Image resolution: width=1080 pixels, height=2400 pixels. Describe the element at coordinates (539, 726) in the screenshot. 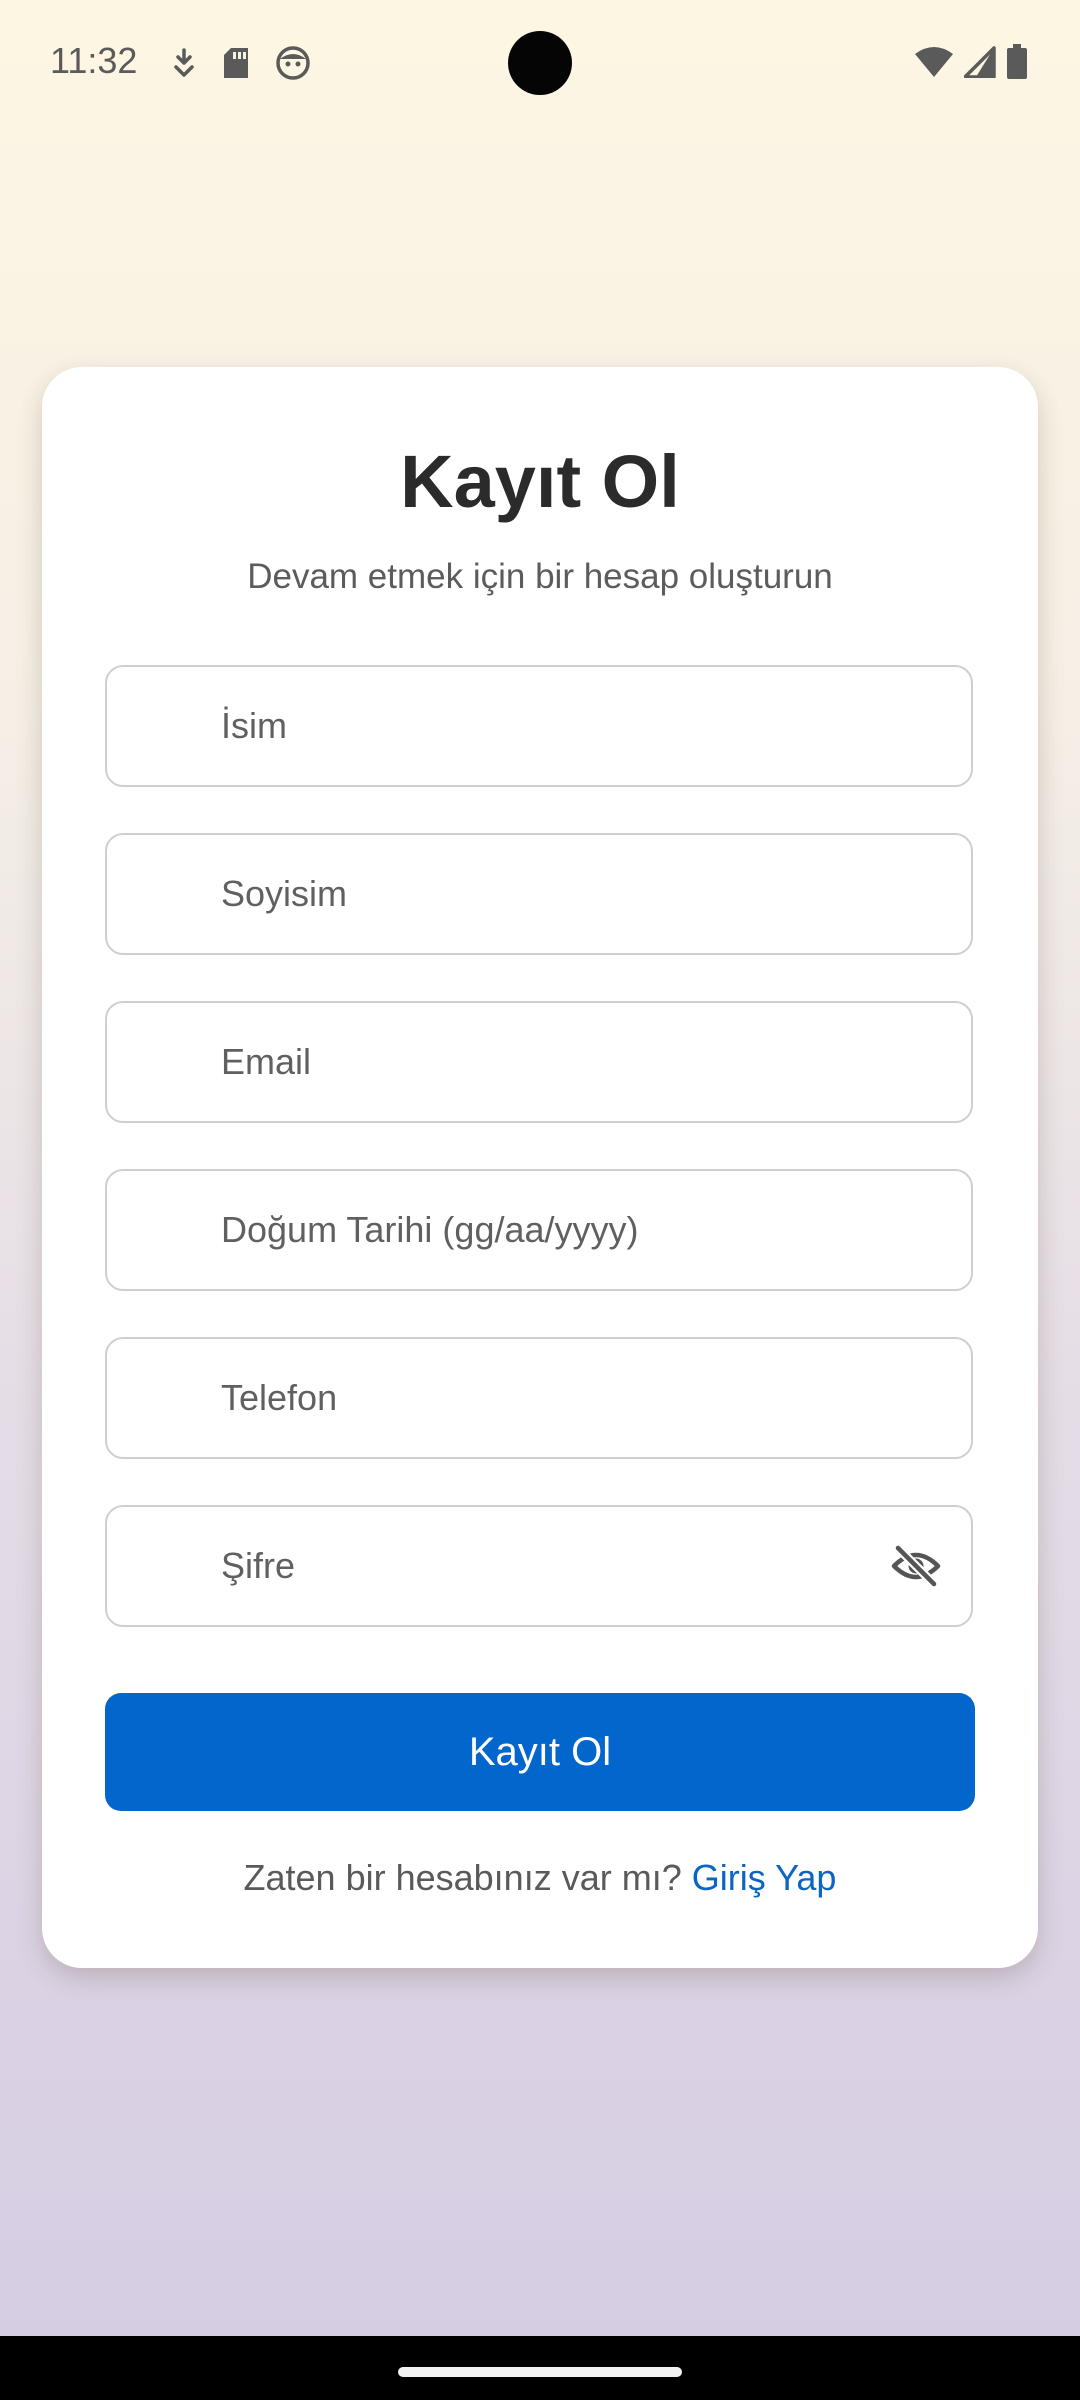

I see `first-name-field: İsim` at that location.